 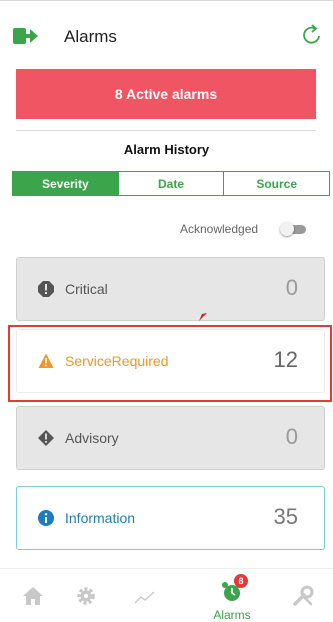 What do you see at coordinates (170, 438) in the screenshot?
I see `alarm-card-advisory: Advisory 0` at bounding box center [170, 438].